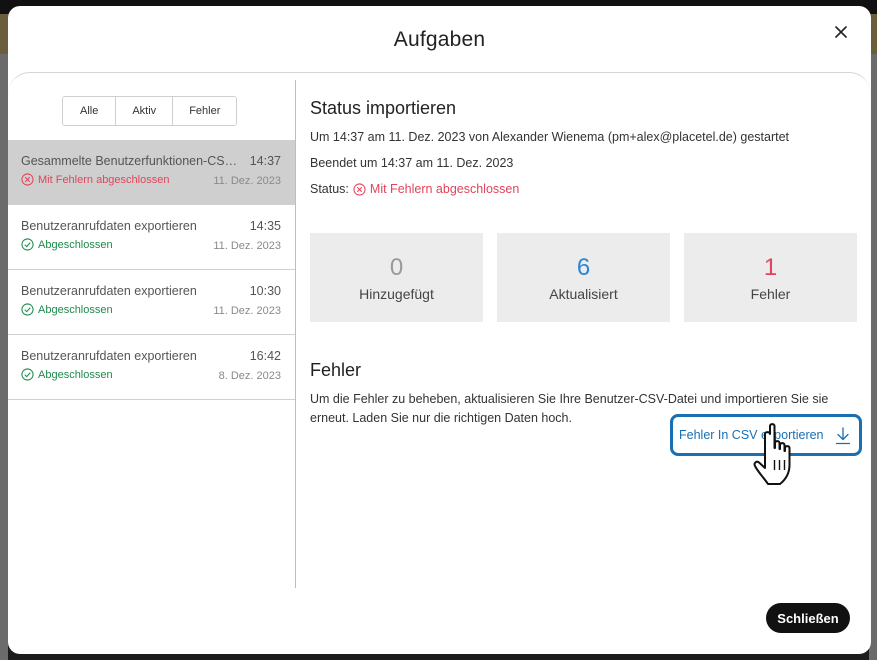  What do you see at coordinates (772, 454) in the screenshot?
I see `hand-pointer-cursor-icon` at bounding box center [772, 454].